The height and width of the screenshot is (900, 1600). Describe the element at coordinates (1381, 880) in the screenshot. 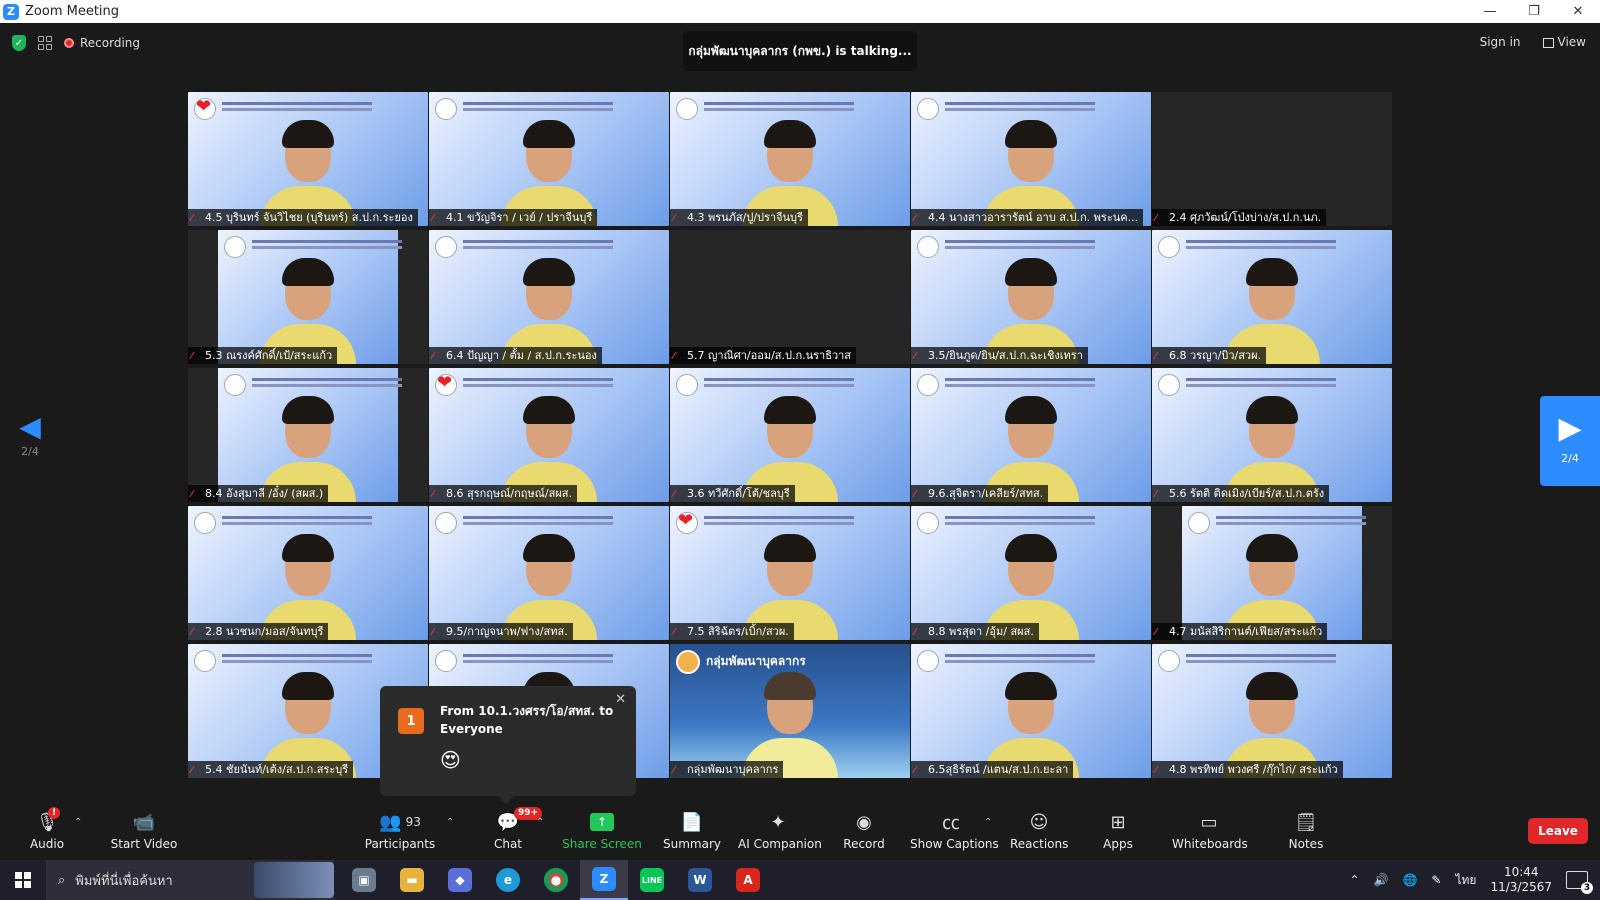

I see `speaker-icon: 🔊` at that location.